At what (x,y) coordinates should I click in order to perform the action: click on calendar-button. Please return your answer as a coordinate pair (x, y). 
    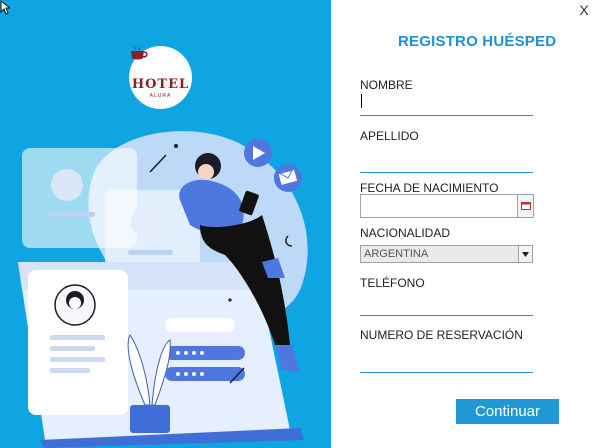
    Looking at the image, I should click on (526, 206).